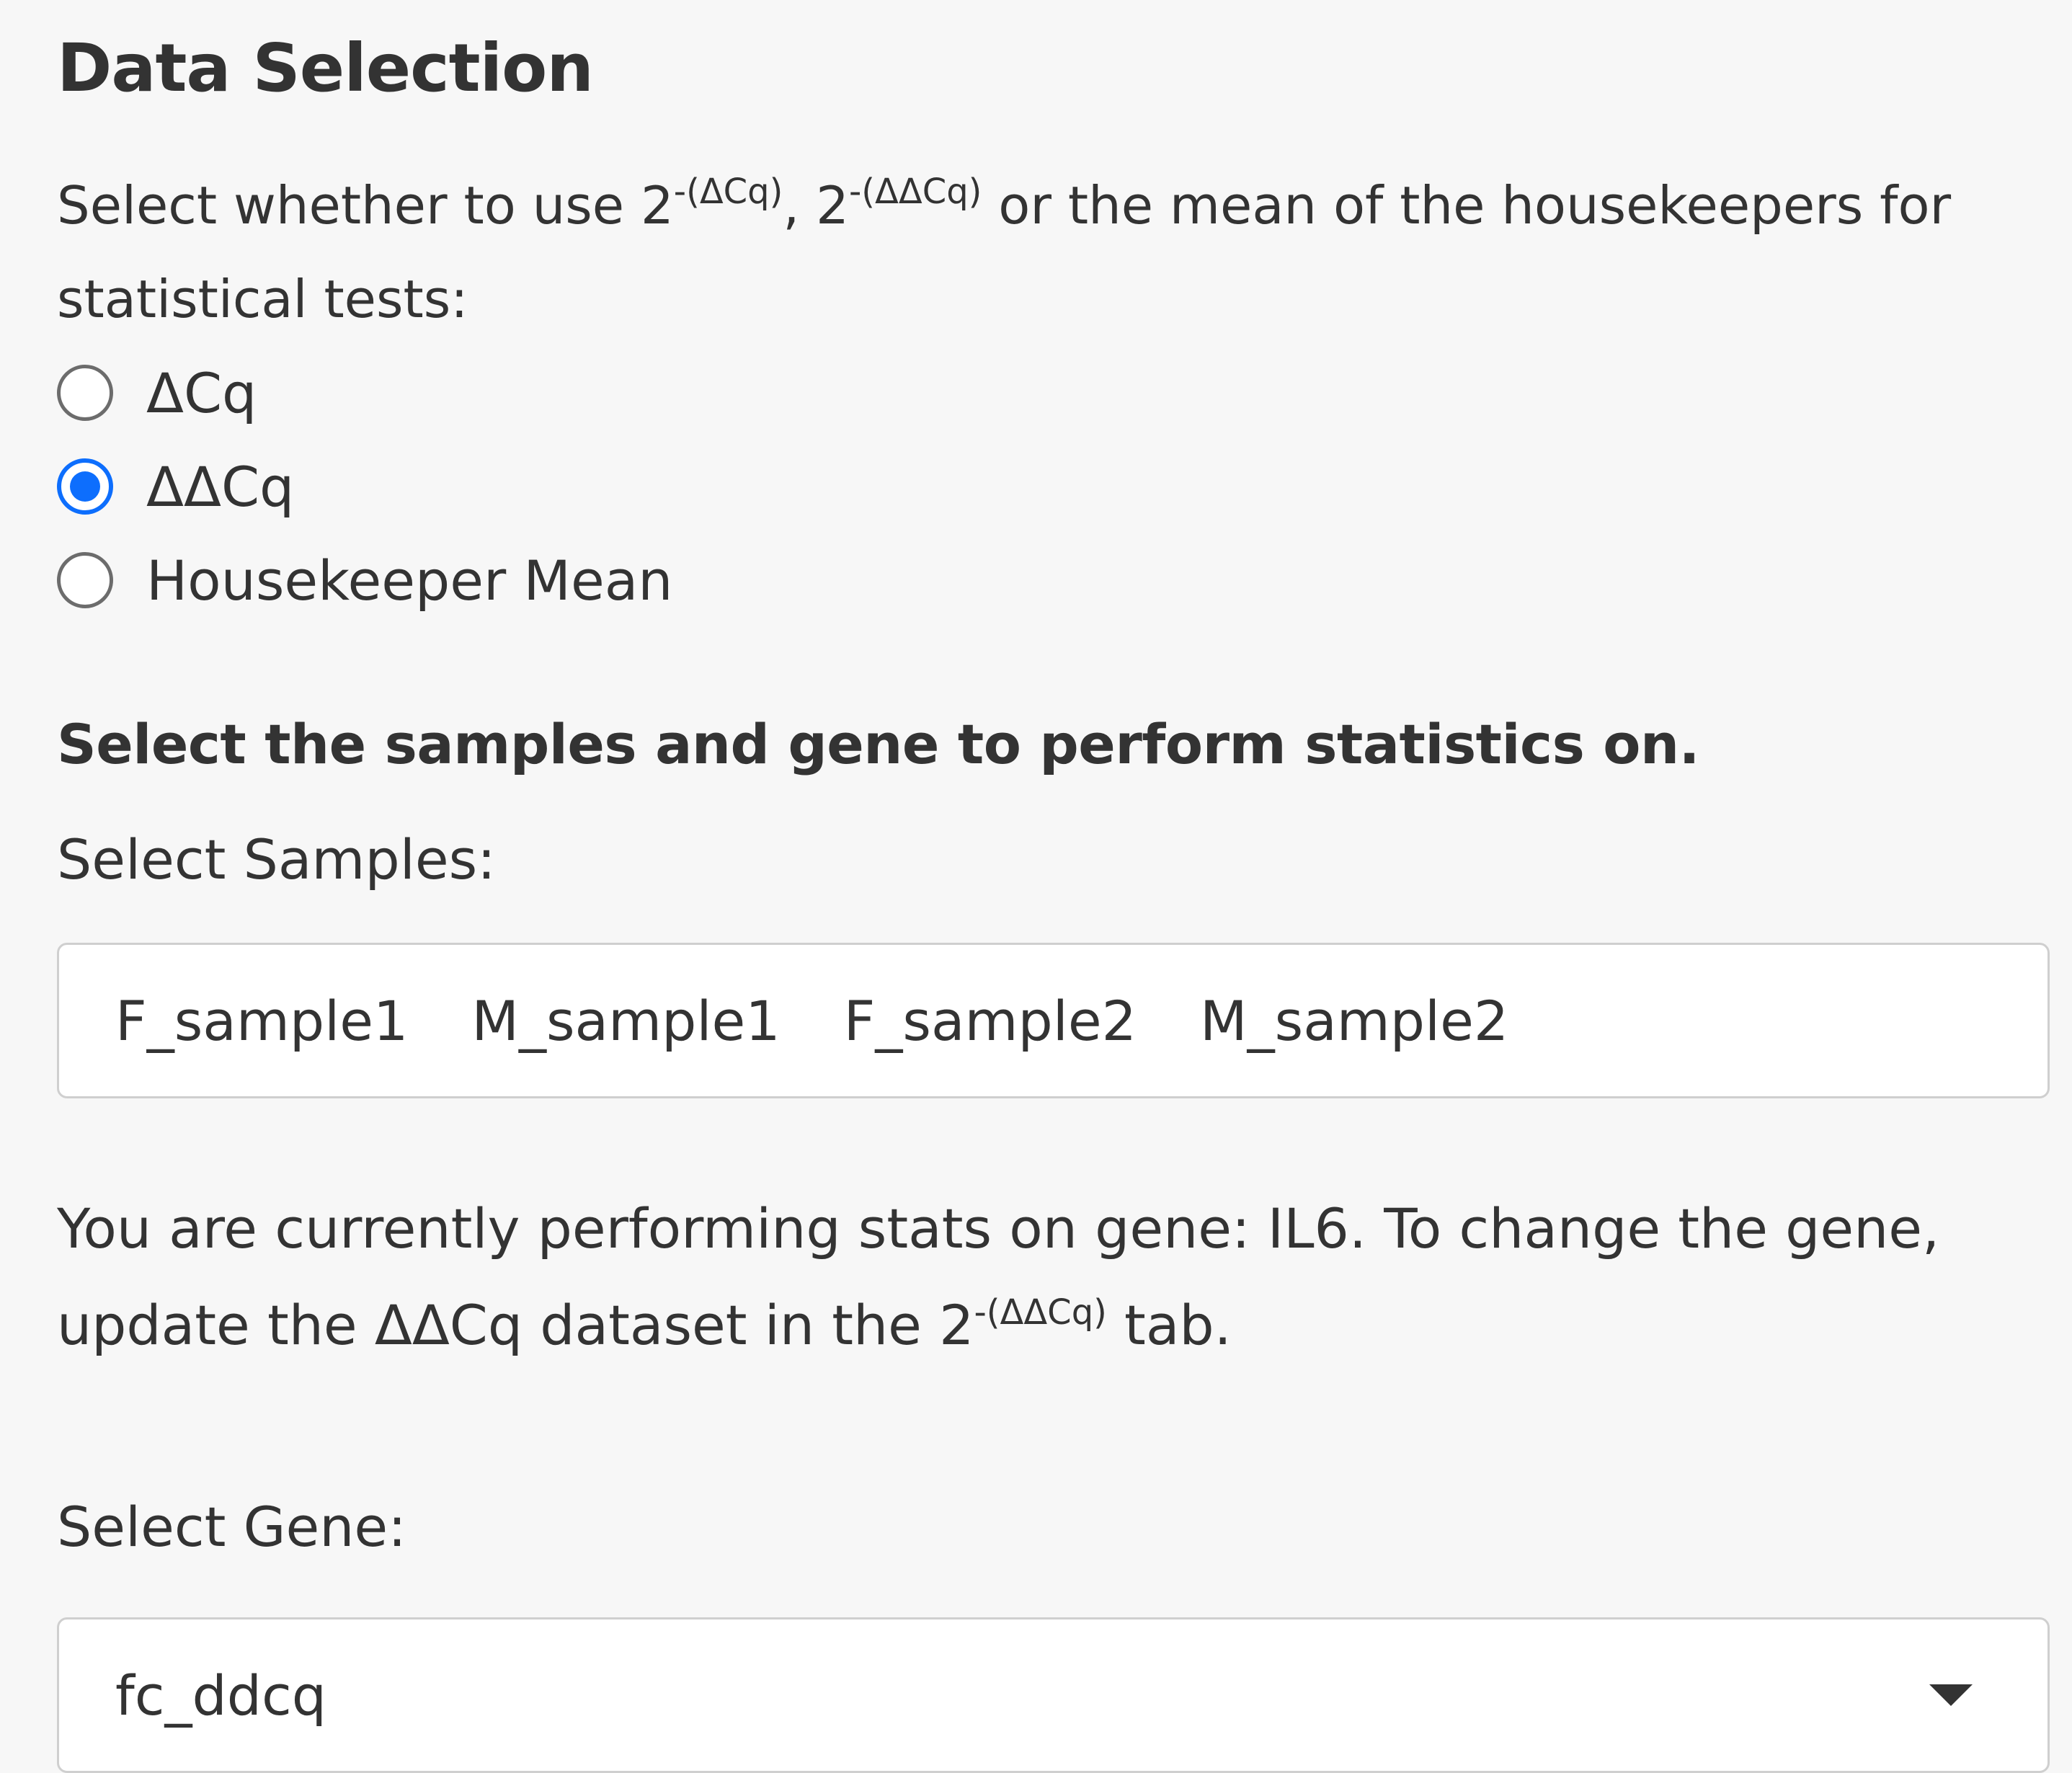 The width and height of the screenshot is (2072, 1773). What do you see at coordinates (1354, 1021) in the screenshot?
I see `sample-tag: M_sample2` at bounding box center [1354, 1021].